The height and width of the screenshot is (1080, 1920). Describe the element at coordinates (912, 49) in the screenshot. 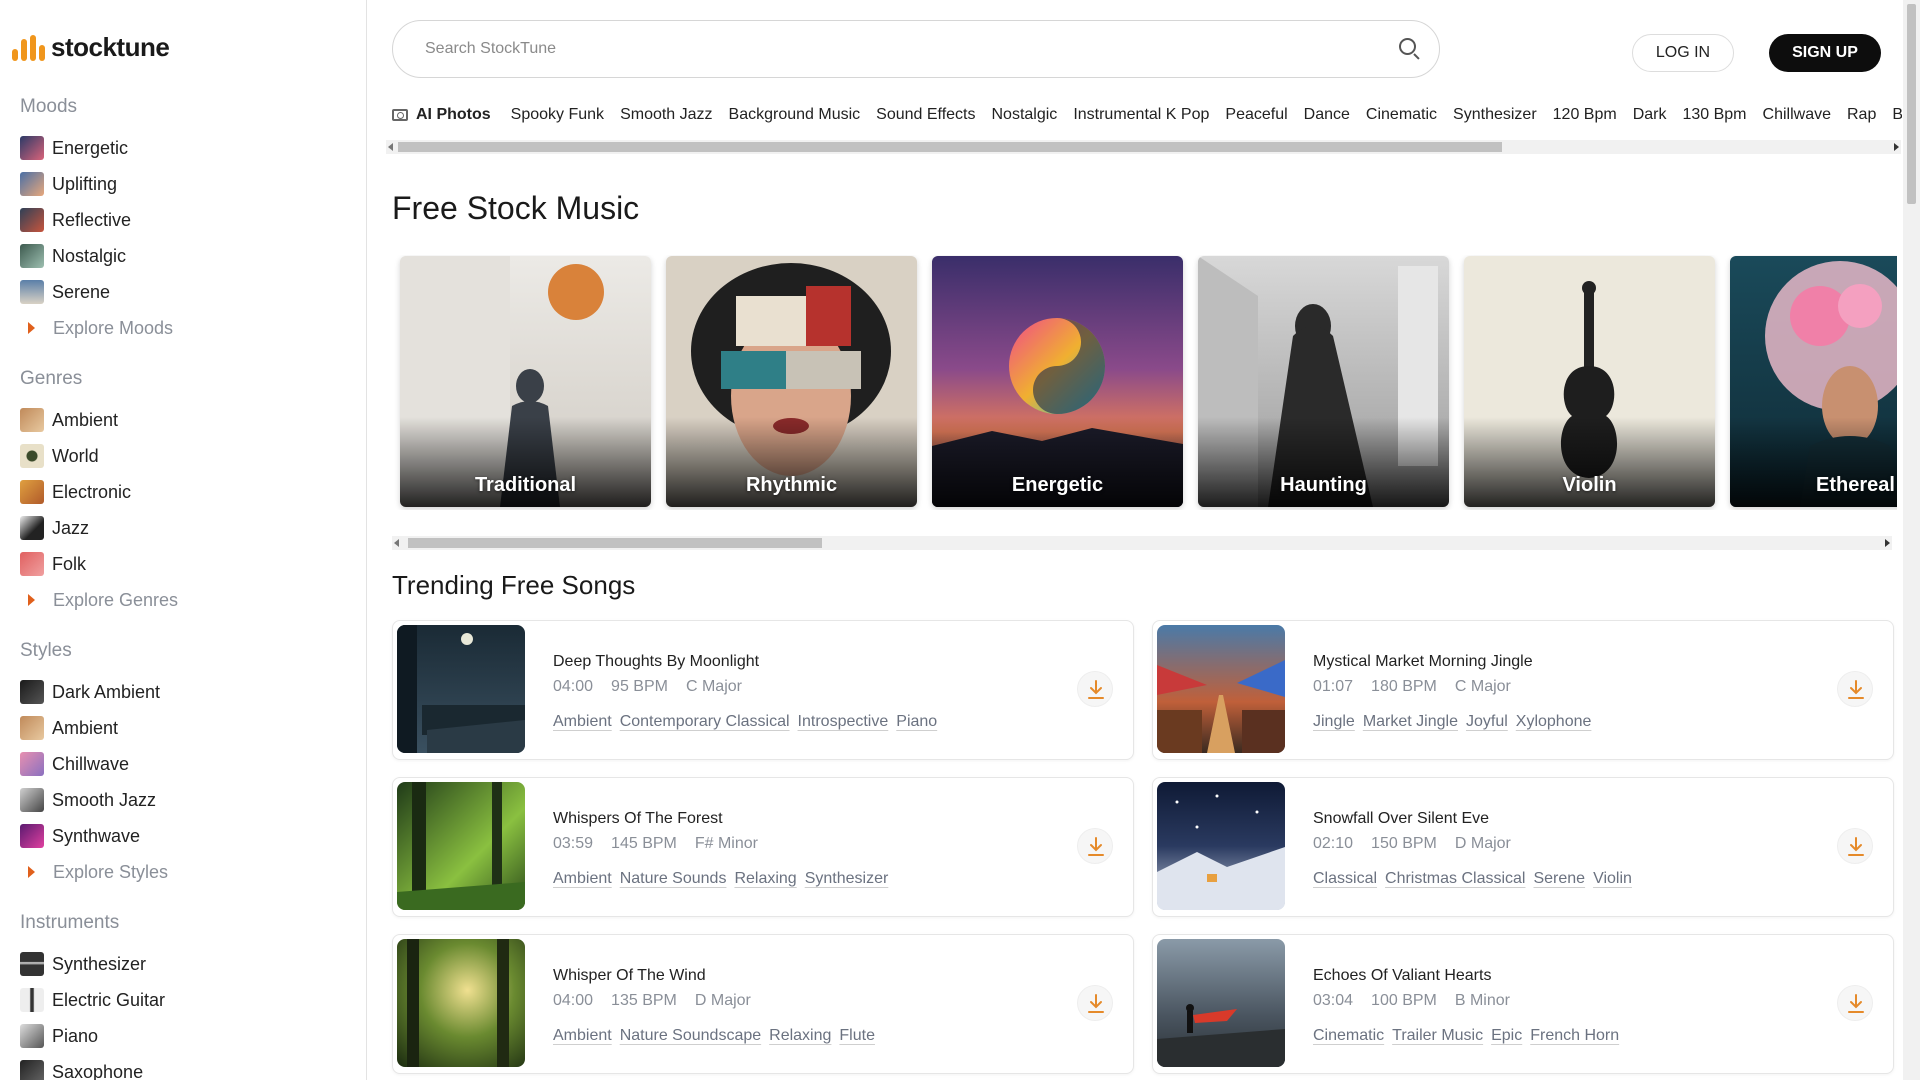

I see `search-input` at that location.